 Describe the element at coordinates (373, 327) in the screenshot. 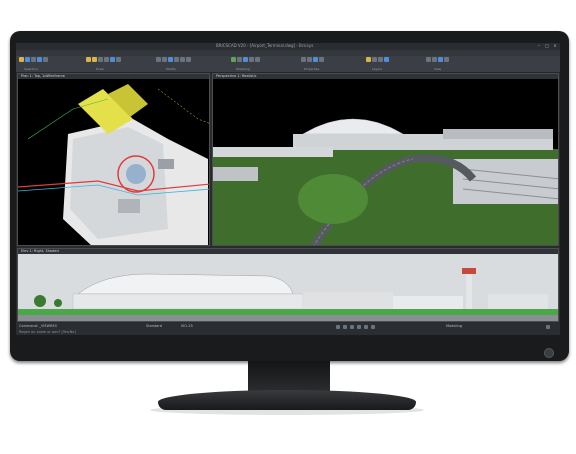

I see `lineweight-toggle-icon` at that location.